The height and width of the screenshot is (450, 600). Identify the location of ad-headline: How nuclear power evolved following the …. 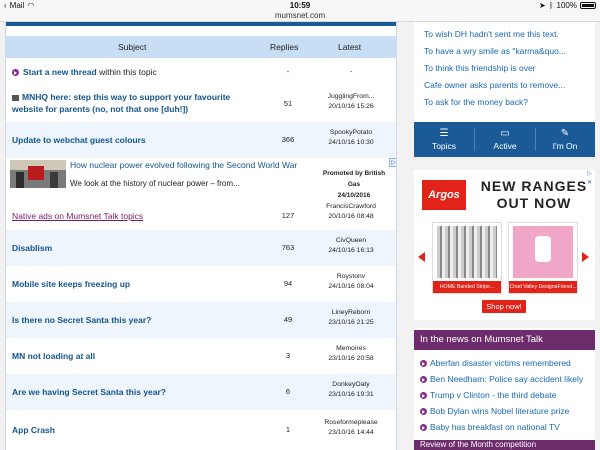
(183, 165).